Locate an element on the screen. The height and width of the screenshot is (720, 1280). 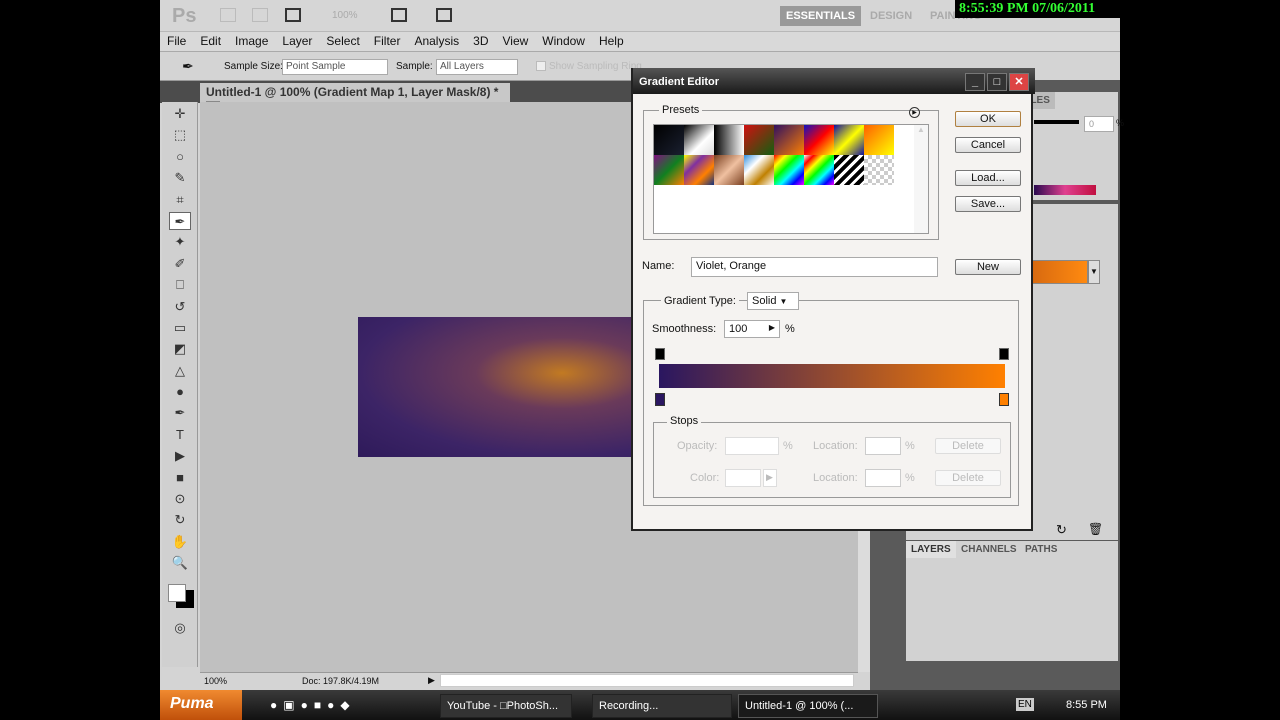
eyedropper-tool-icon: ✒ is located at coordinates (180, 220).